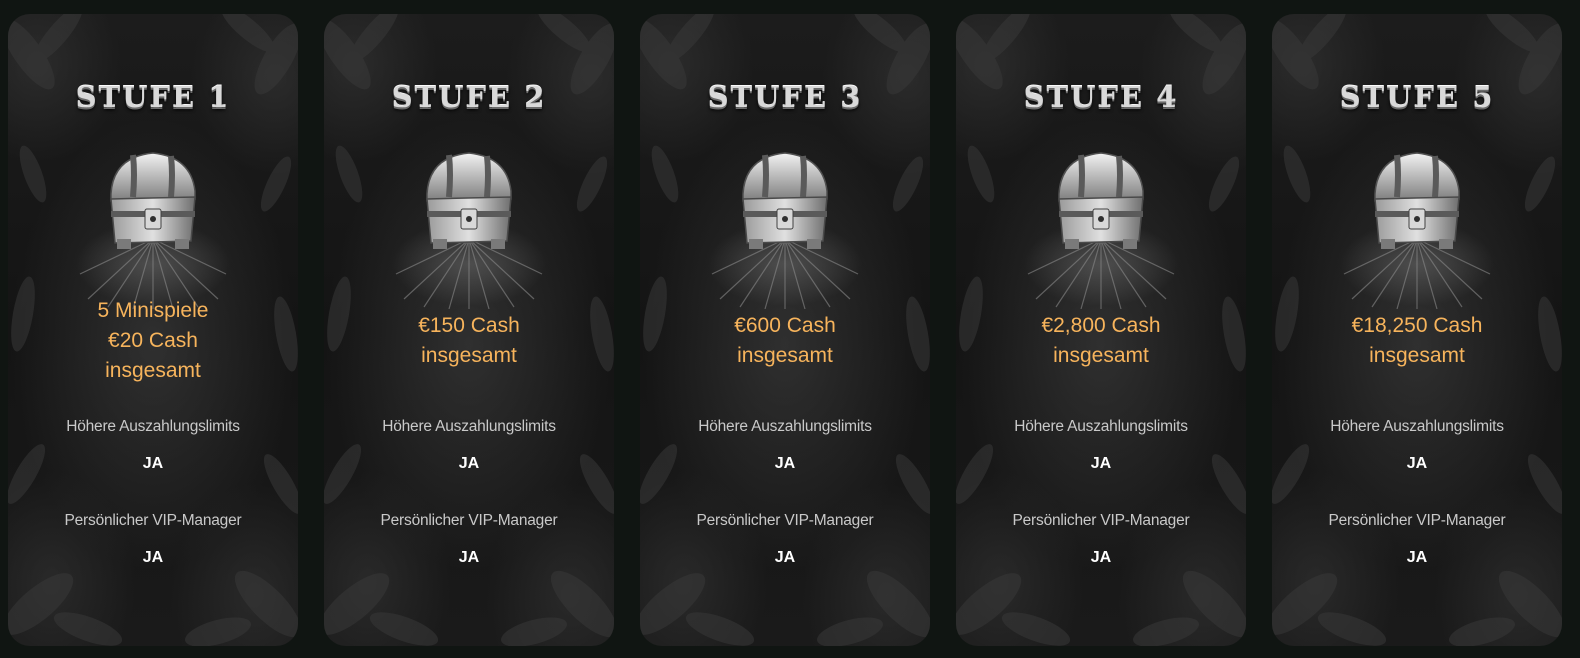 Image resolution: width=1580 pixels, height=658 pixels. I want to click on reward-text: €600 Cash insgesamt, so click(785, 341).